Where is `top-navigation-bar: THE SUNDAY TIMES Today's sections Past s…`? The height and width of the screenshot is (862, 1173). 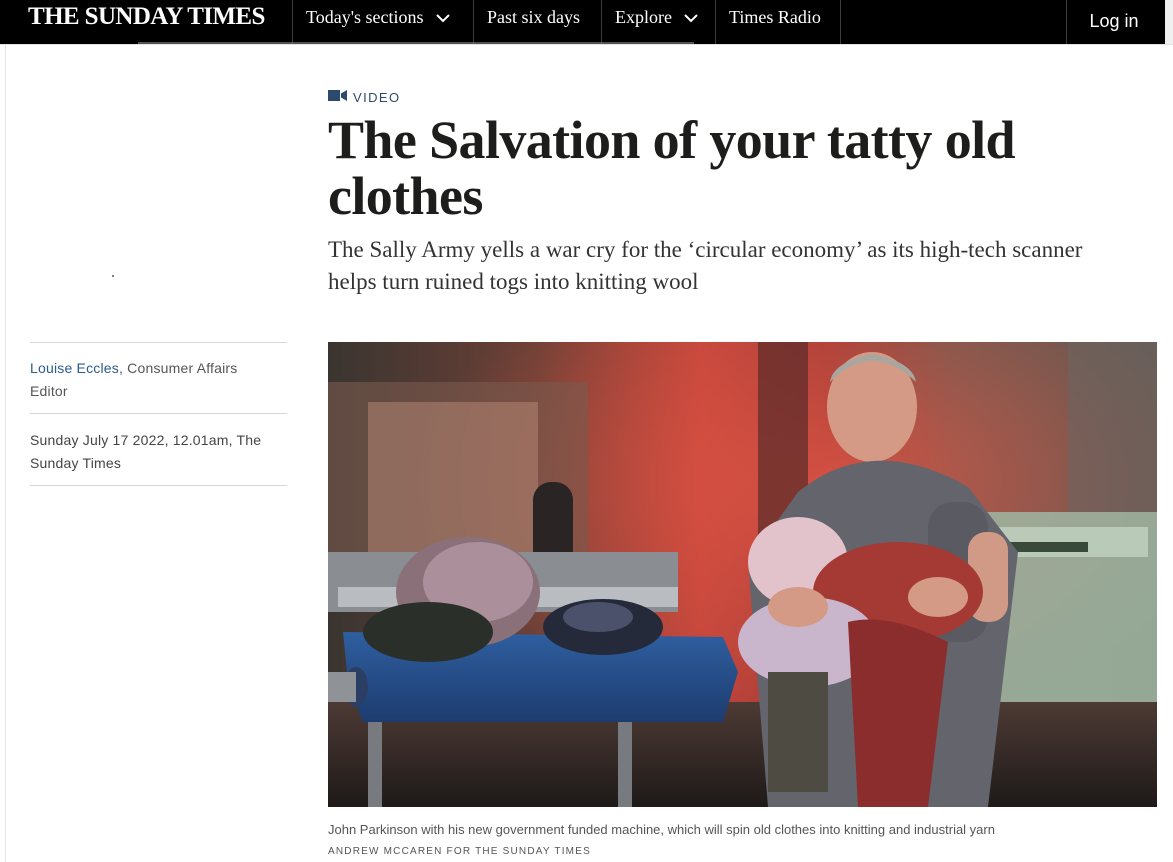 top-navigation-bar: THE SUNDAY TIMES Today's sections Past s… is located at coordinates (586, 22).